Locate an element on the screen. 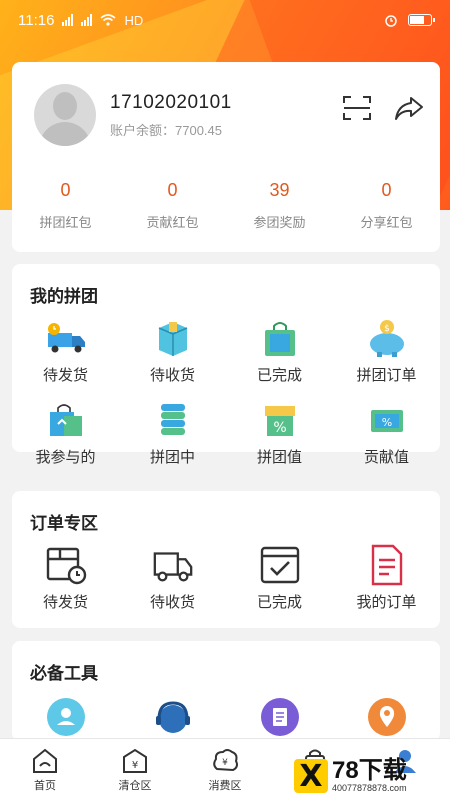 The image size is (450, 800). grid-label: 拼团值 is located at coordinates (279, 457).